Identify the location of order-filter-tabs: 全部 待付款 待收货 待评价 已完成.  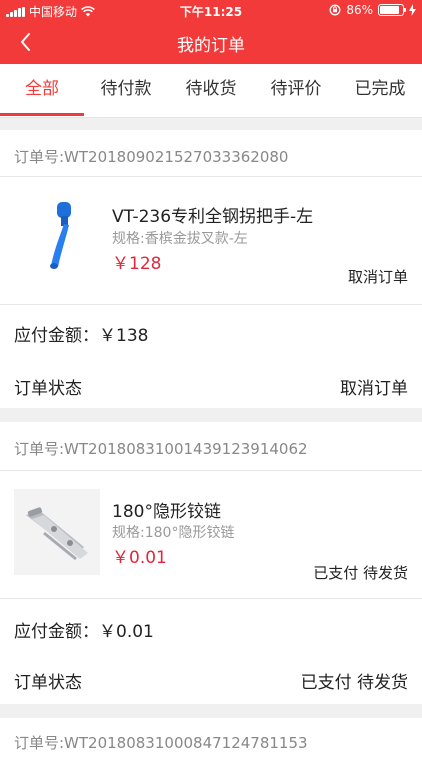
(211, 91).